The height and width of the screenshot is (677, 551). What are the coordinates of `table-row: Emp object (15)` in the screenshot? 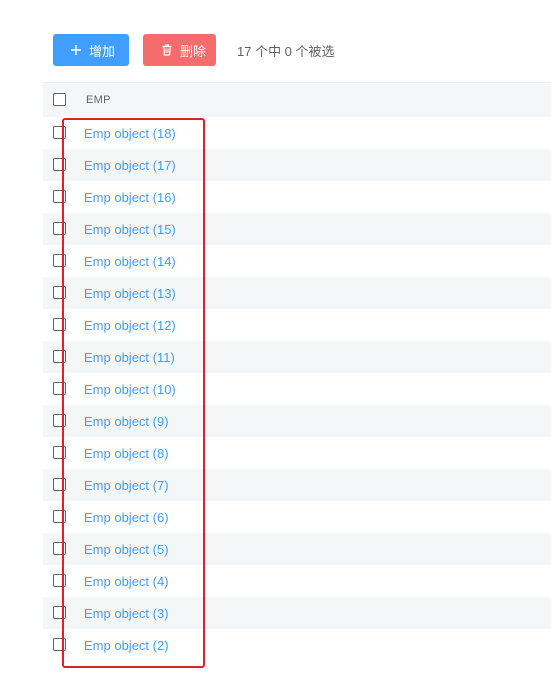 It's located at (297, 229).